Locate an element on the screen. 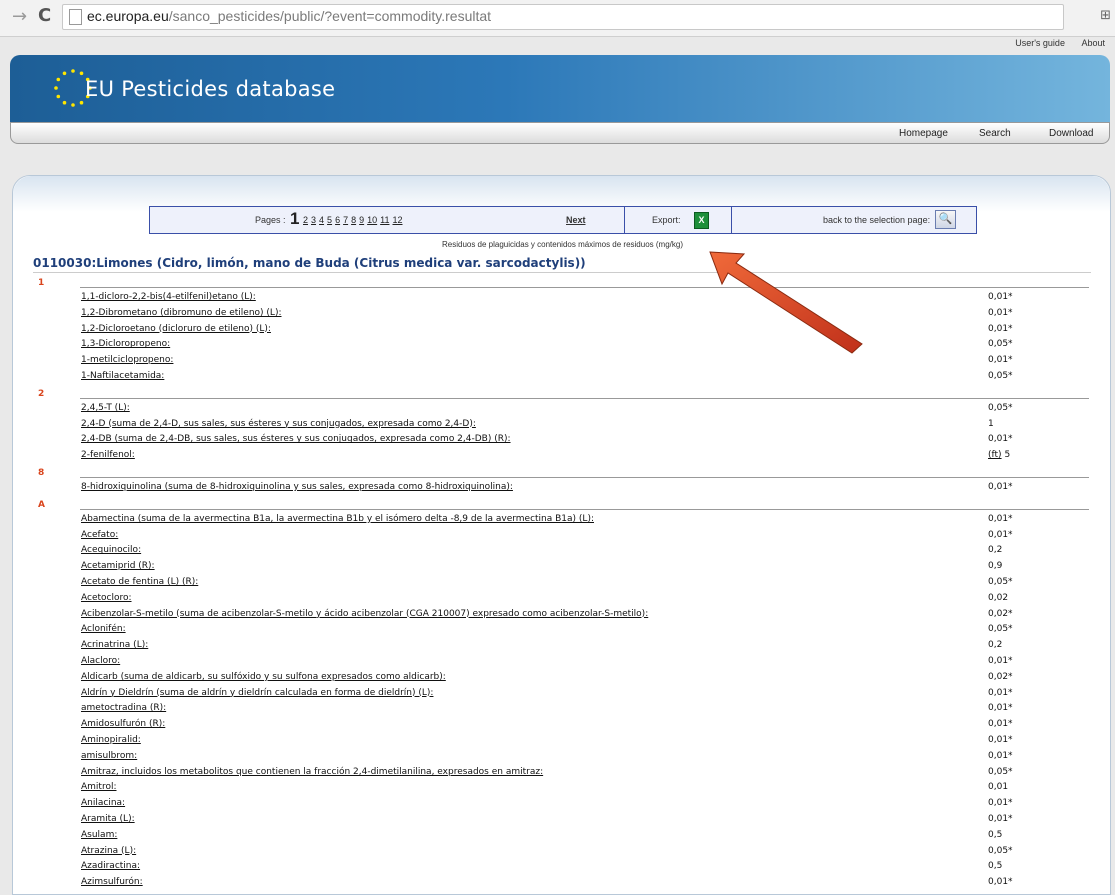 This screenshot has height=895, width=1115. pesticide-name-link: amisulbrom: is located at coordinates (109, 756).